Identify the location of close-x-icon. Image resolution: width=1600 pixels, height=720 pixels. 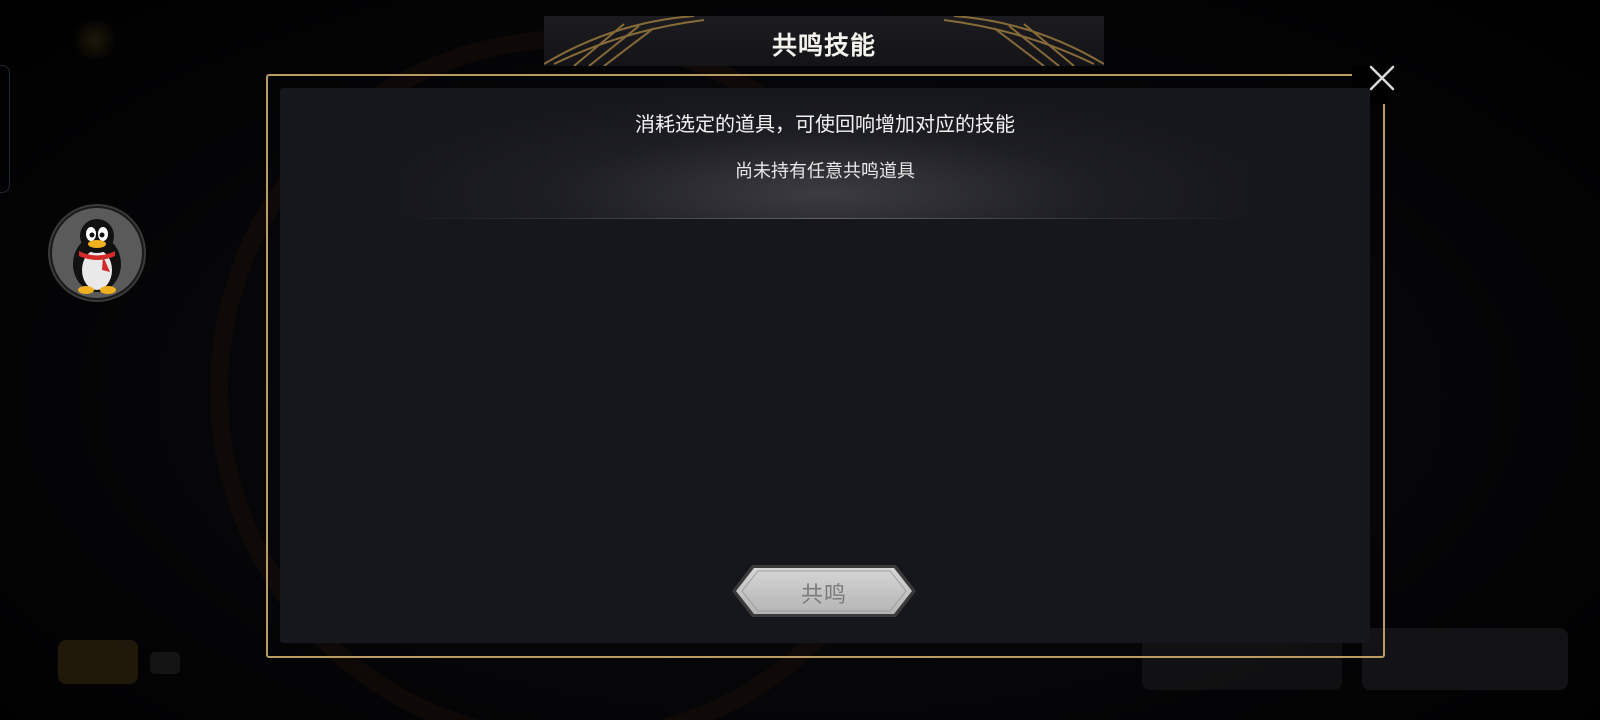
(1382, 78).